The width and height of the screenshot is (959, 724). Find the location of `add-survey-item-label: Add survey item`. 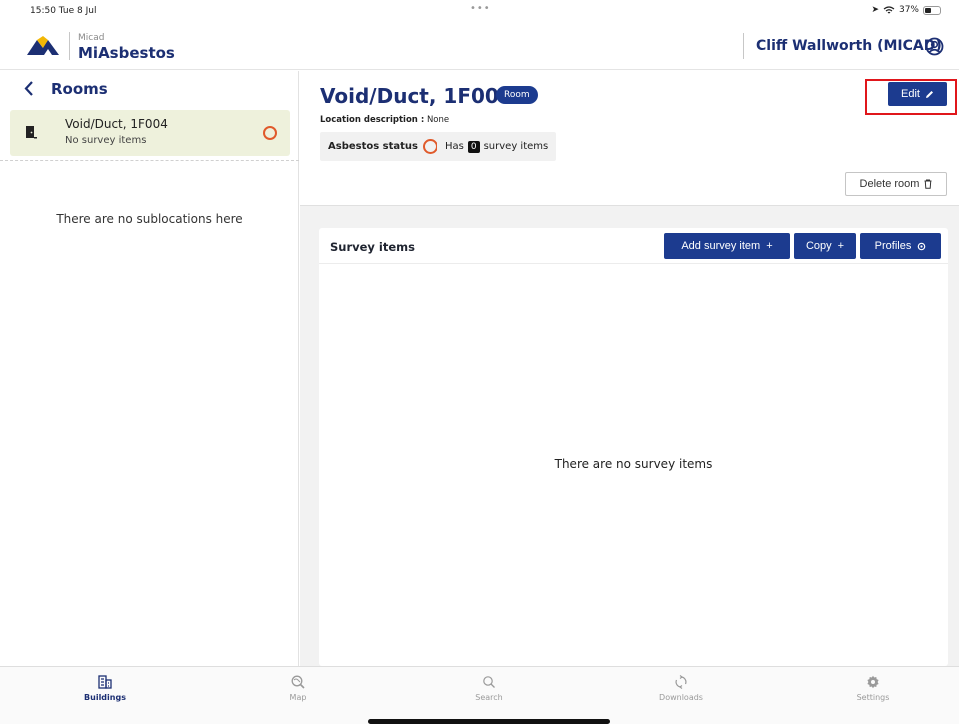

add-survey-item-label: Add survey item is located at coordinates (721, 246).